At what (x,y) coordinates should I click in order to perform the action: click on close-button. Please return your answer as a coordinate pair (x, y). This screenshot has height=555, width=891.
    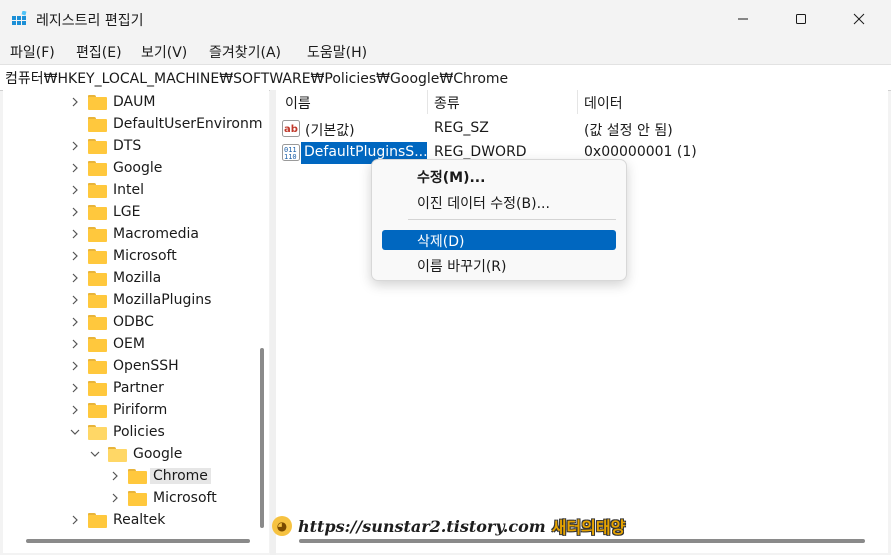
    Looking at the image, I should click on (859, 19).